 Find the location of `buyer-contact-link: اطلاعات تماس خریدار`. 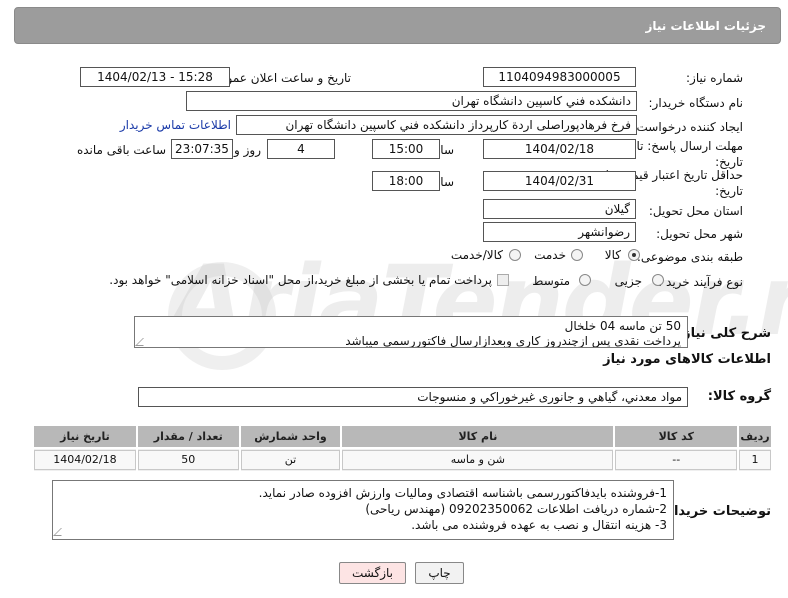

buyer-contact-link: اطلاعات تماس خریدار is located at coordinates (175, 125).